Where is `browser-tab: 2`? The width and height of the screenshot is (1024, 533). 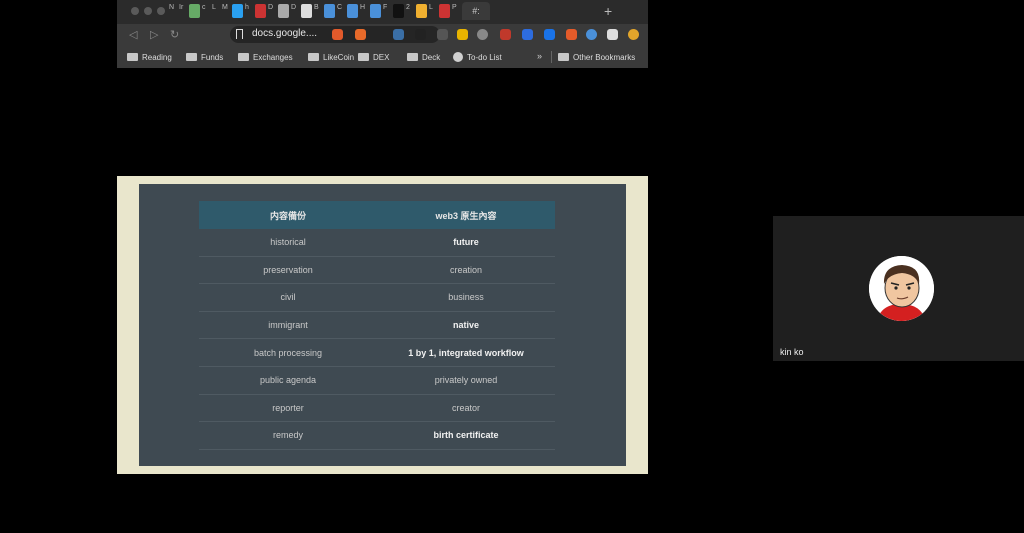 browser-tab: 2 is located at coordinates (410, 11).